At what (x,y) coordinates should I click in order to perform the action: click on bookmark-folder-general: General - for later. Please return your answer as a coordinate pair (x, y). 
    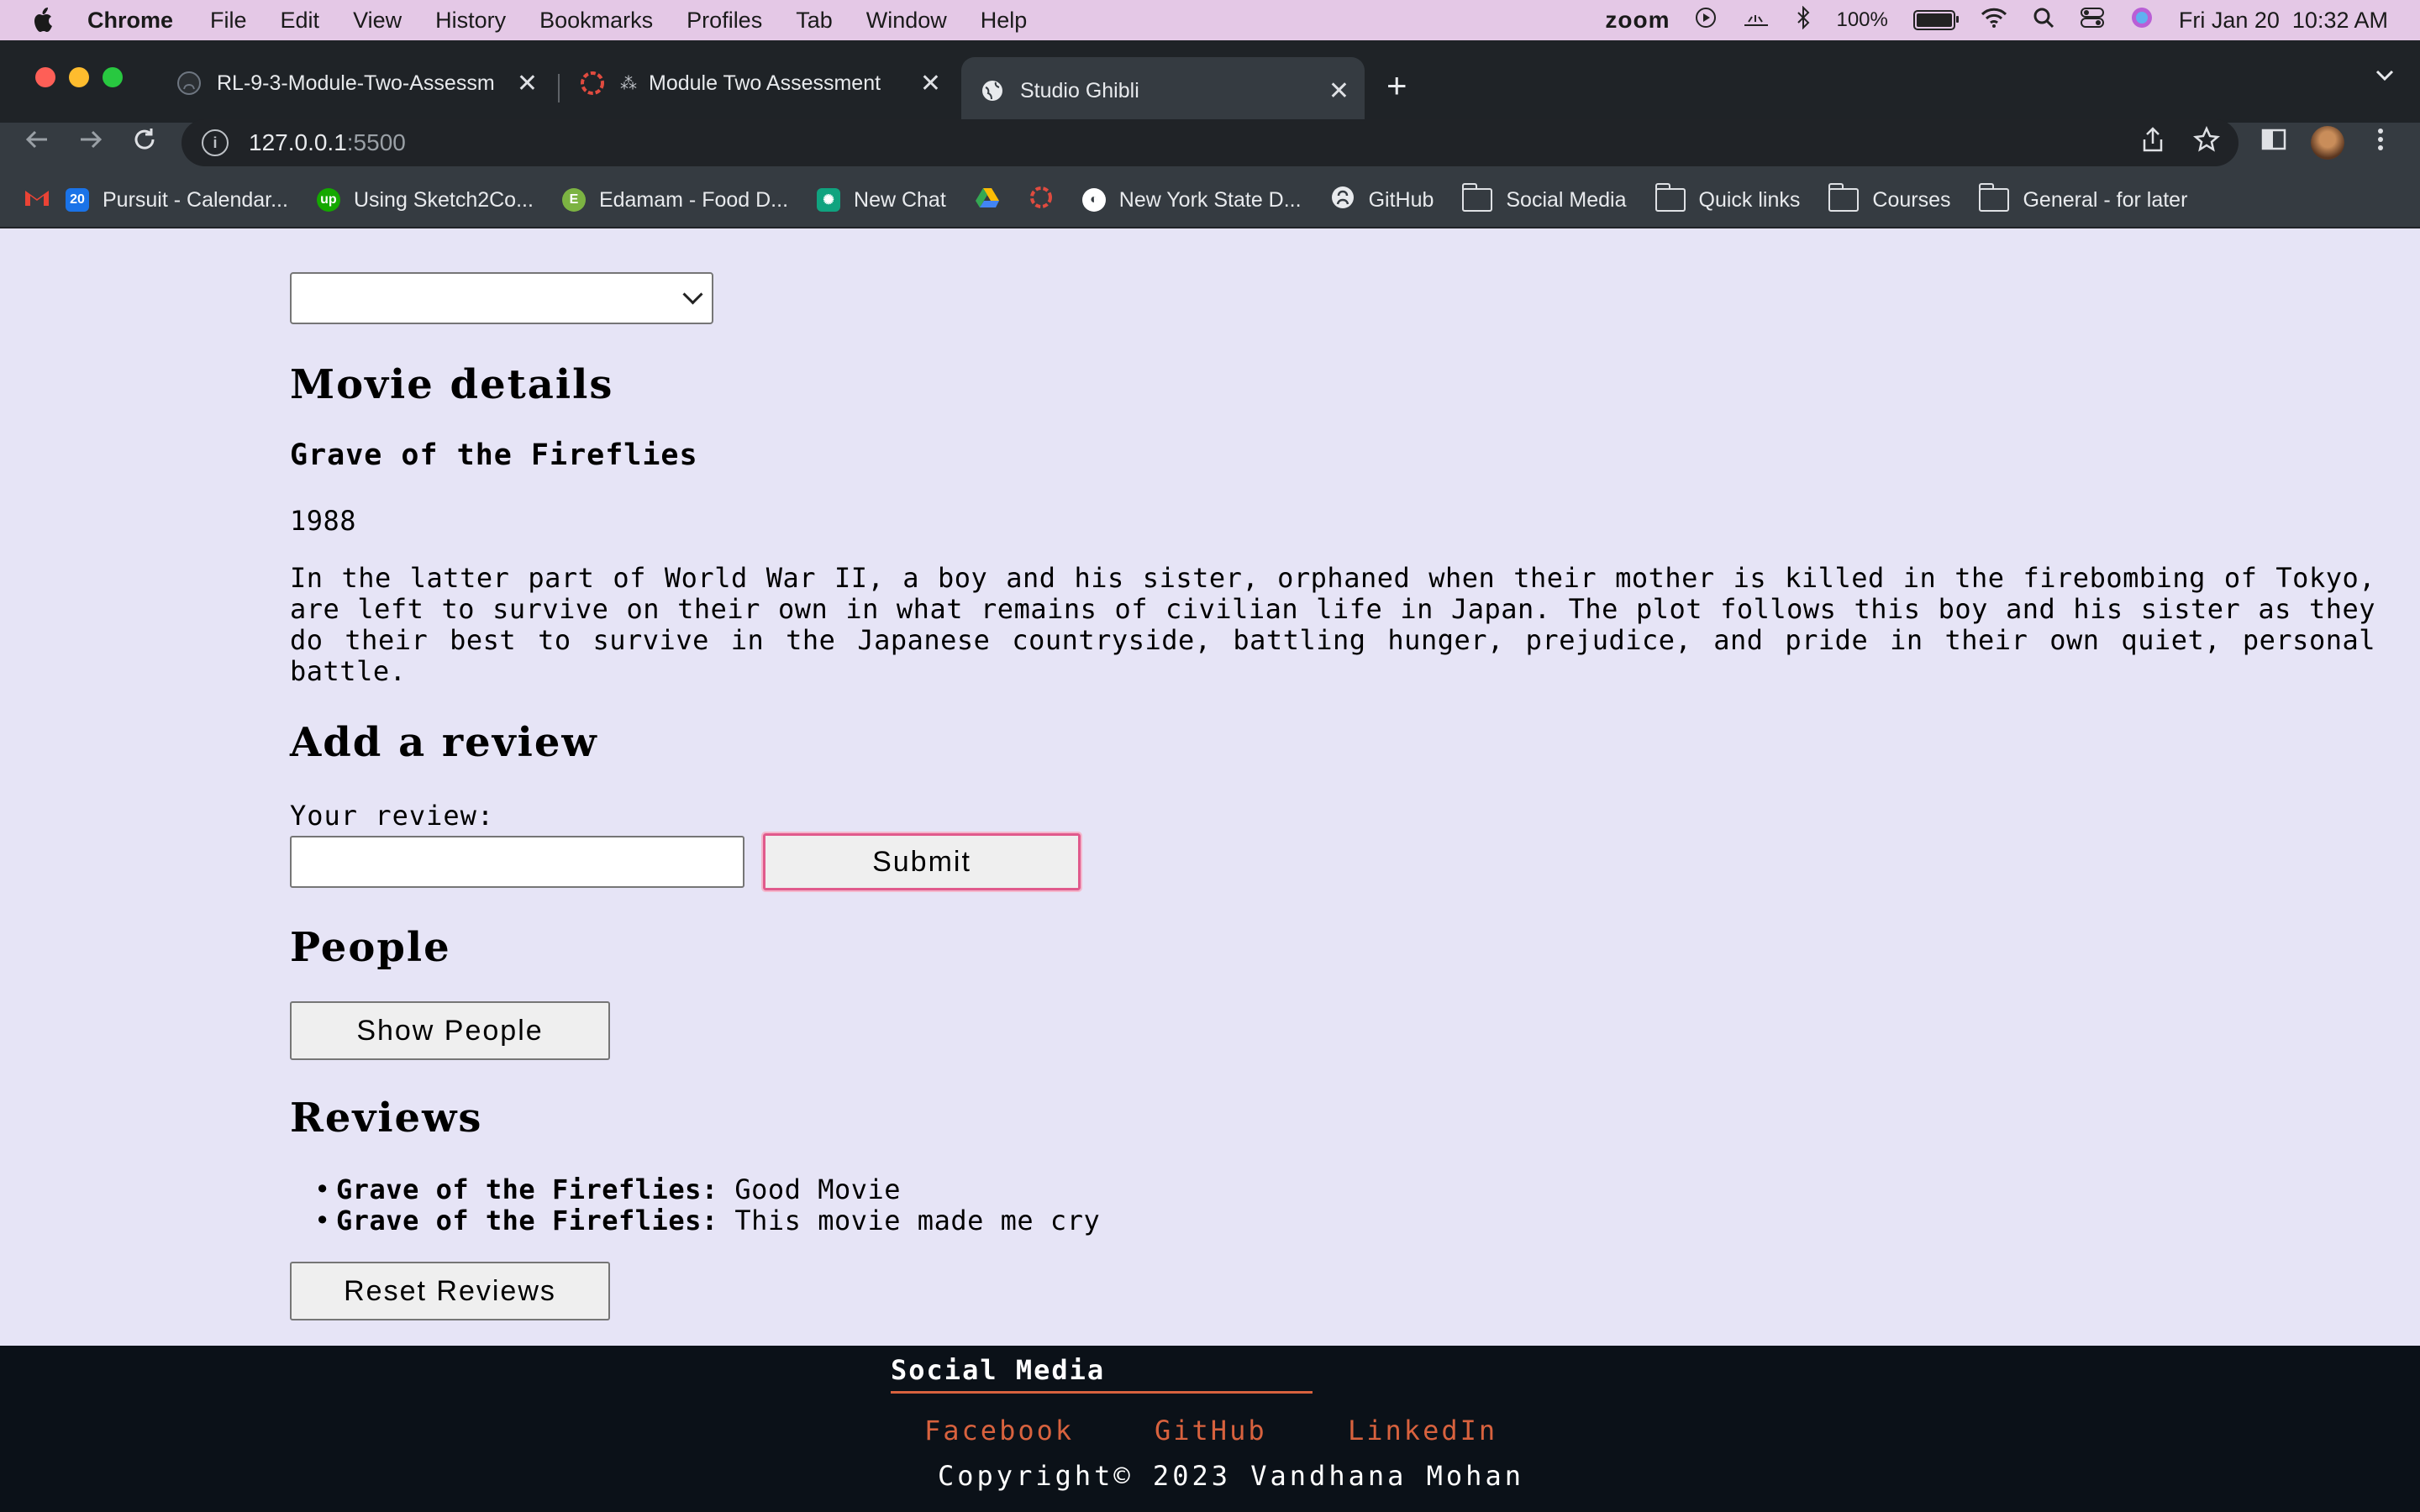
    Looking at the image, I should click on (2083, 198).